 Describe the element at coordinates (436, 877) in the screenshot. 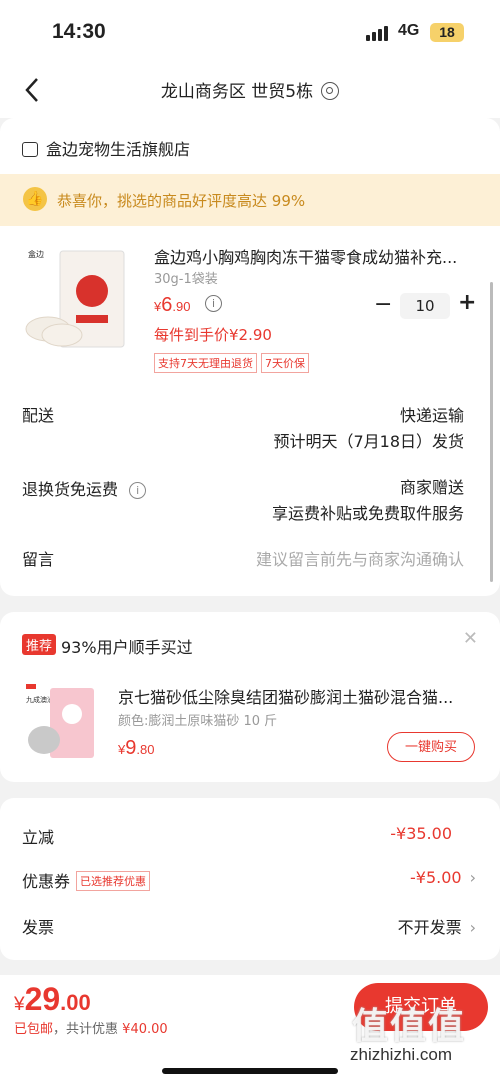

I see `coupon-value: -¥5.00` at that location.